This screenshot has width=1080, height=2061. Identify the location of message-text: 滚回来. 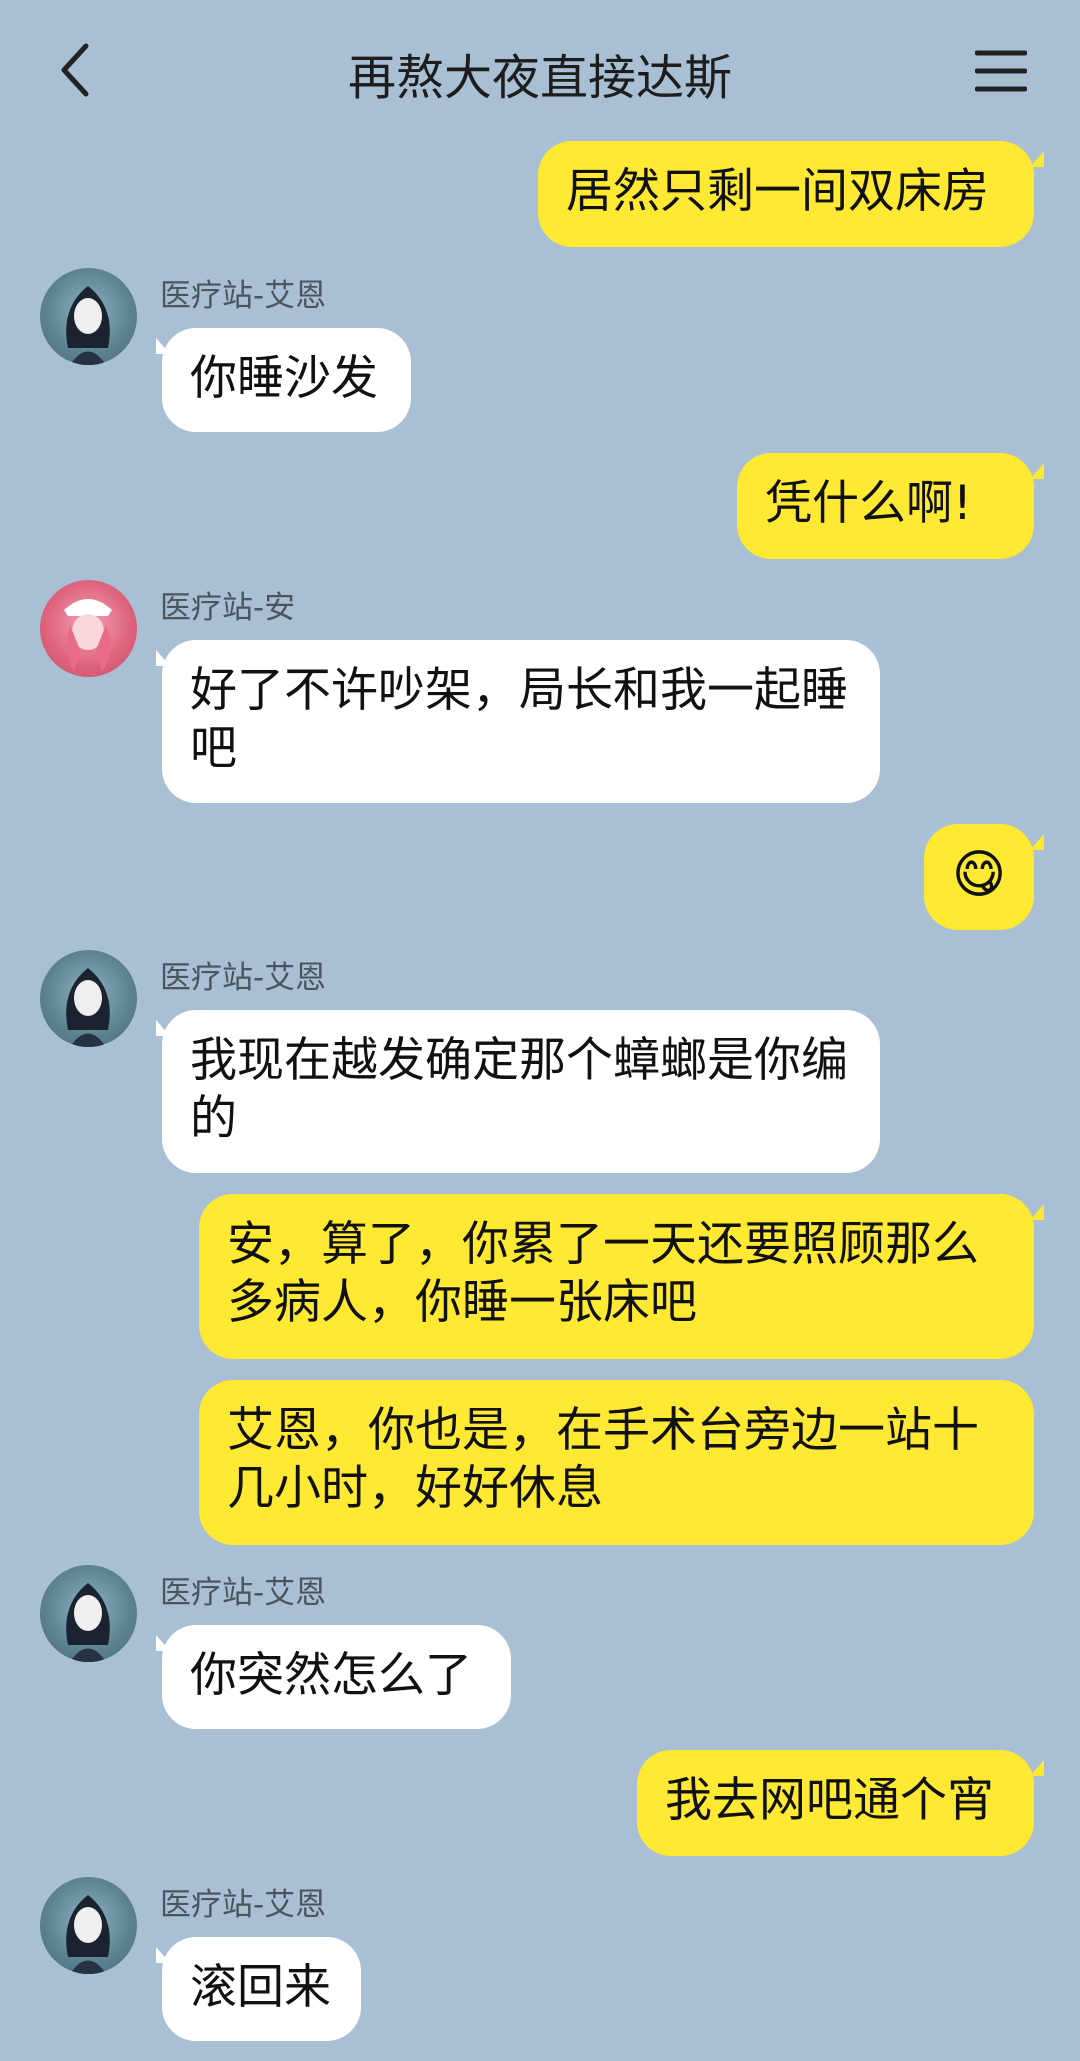
(260, 1987).